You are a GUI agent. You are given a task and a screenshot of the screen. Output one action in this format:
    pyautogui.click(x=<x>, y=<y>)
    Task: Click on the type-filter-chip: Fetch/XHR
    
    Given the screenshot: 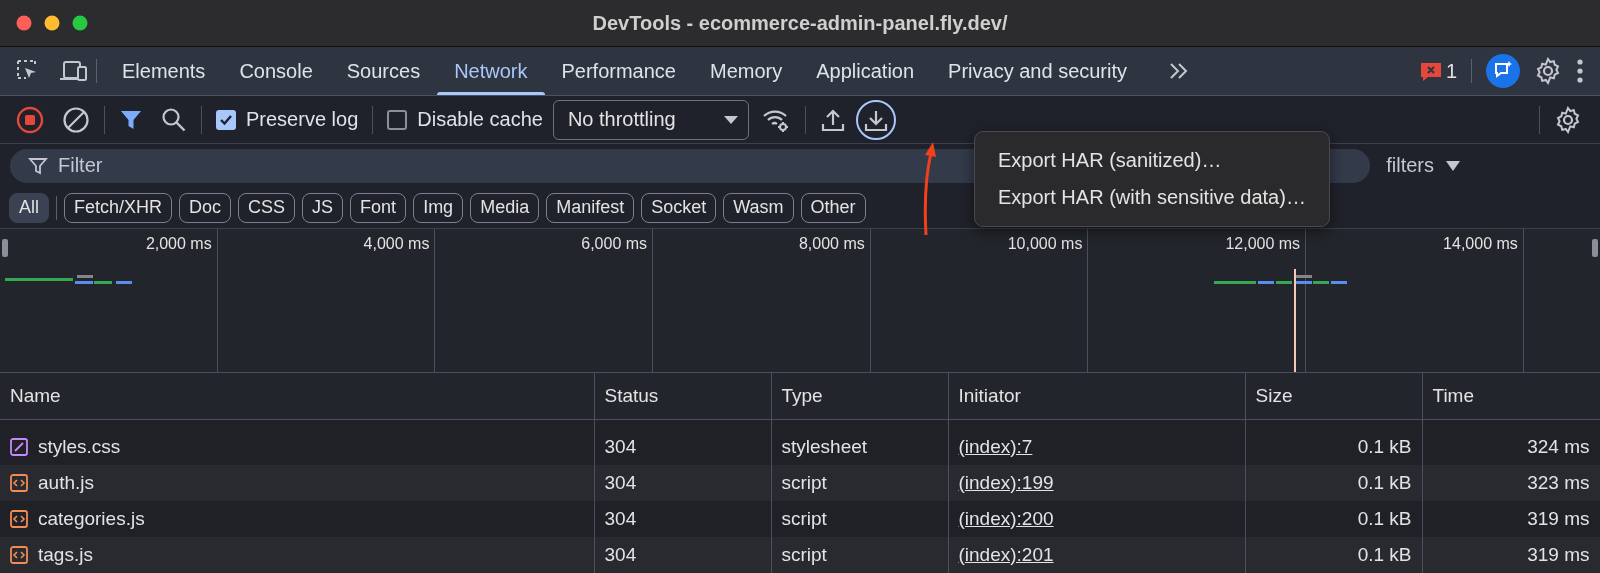 What is the action you would take?
    pyautogui.click(x=118, y=207)
    